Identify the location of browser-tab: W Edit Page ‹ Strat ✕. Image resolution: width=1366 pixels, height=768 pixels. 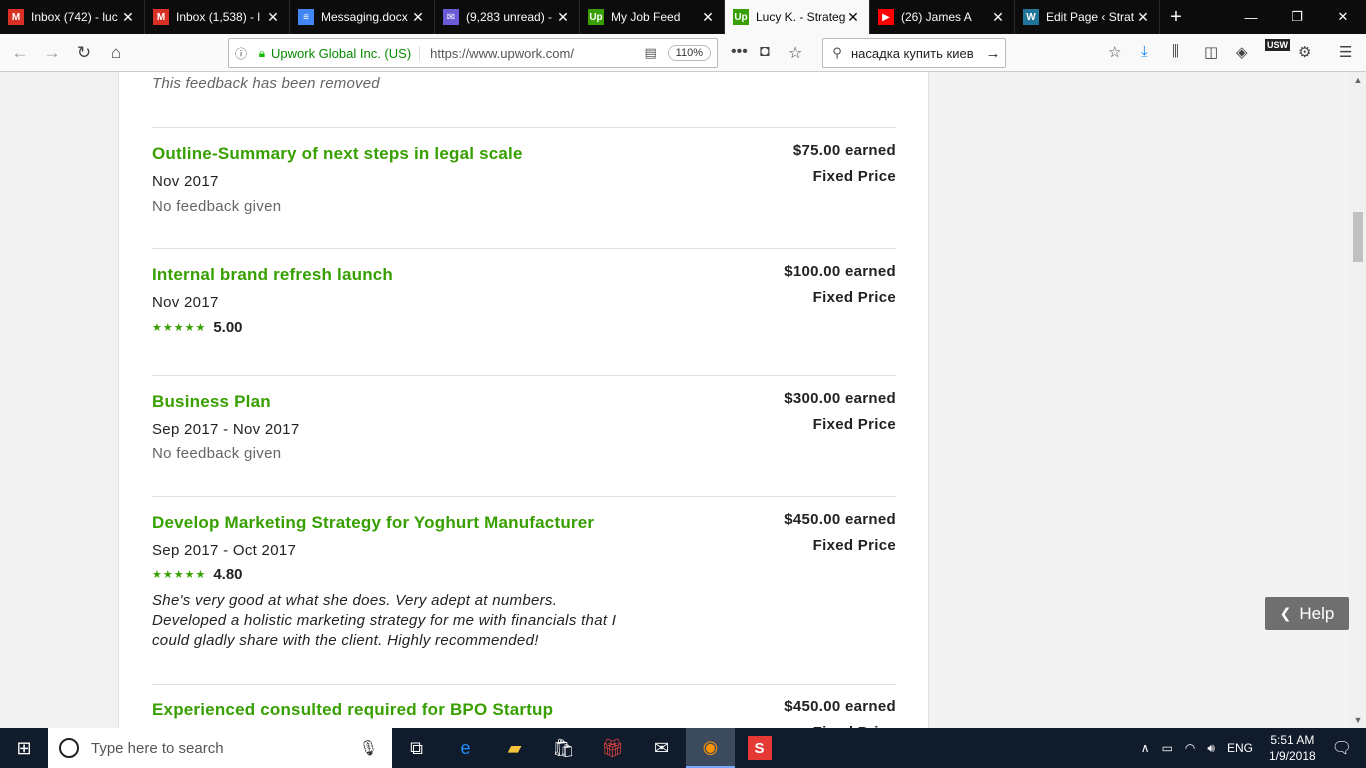
(1087, 17).